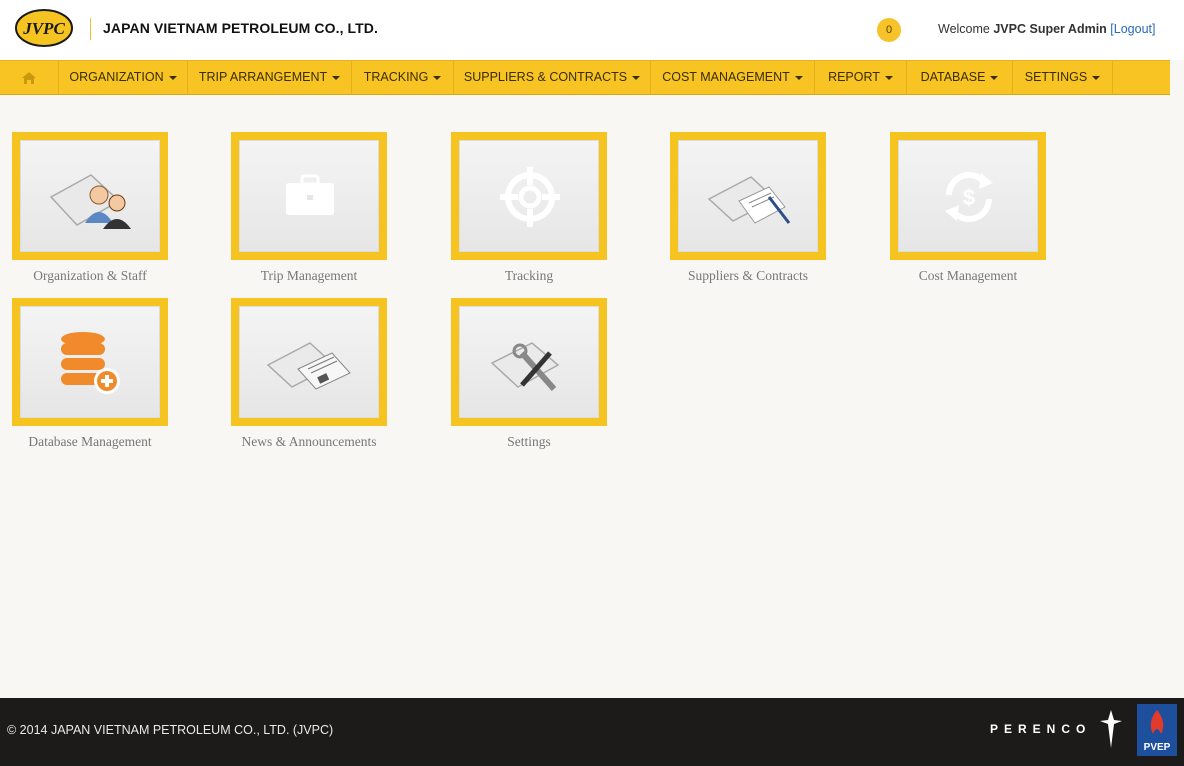 The height and width of the screenshot is (766, 1184). What do you see at coordinates (241, 28) in the screenshot?
I see `company-name: JAPAN VIETNAM PETROLEUM CO., LTD.` at bounding box center [241, 28].